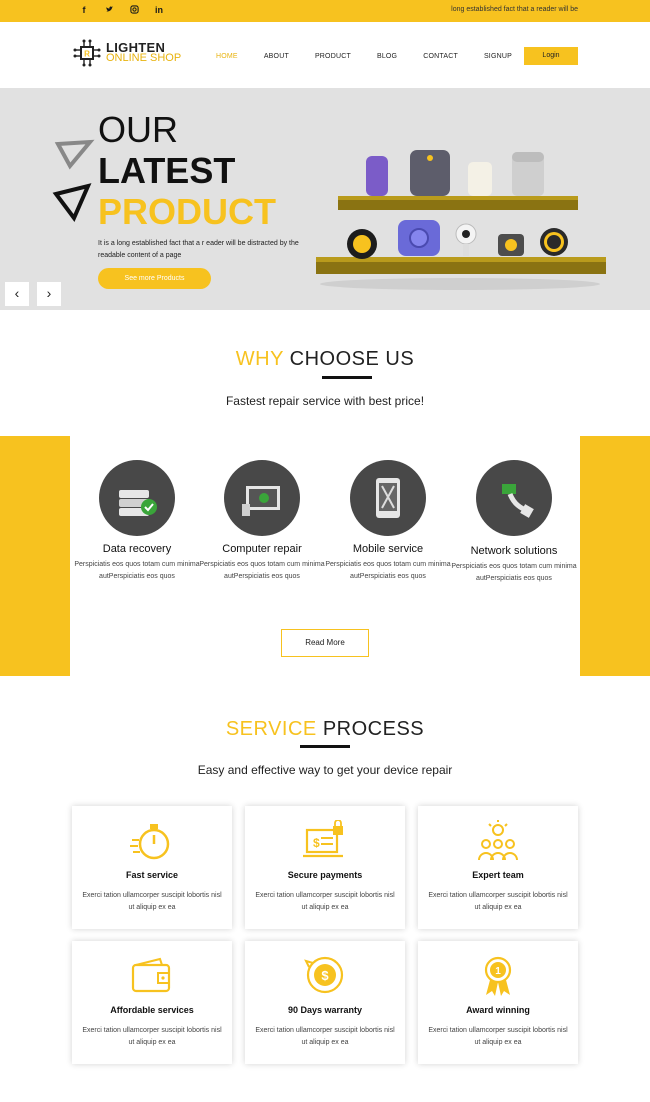 The height and width of the screenshot is (1102, 650). What do you see at coordinates (498, 875) in the screenshot?
I see `card-title: Expert team` at bounding box center [498, 875].